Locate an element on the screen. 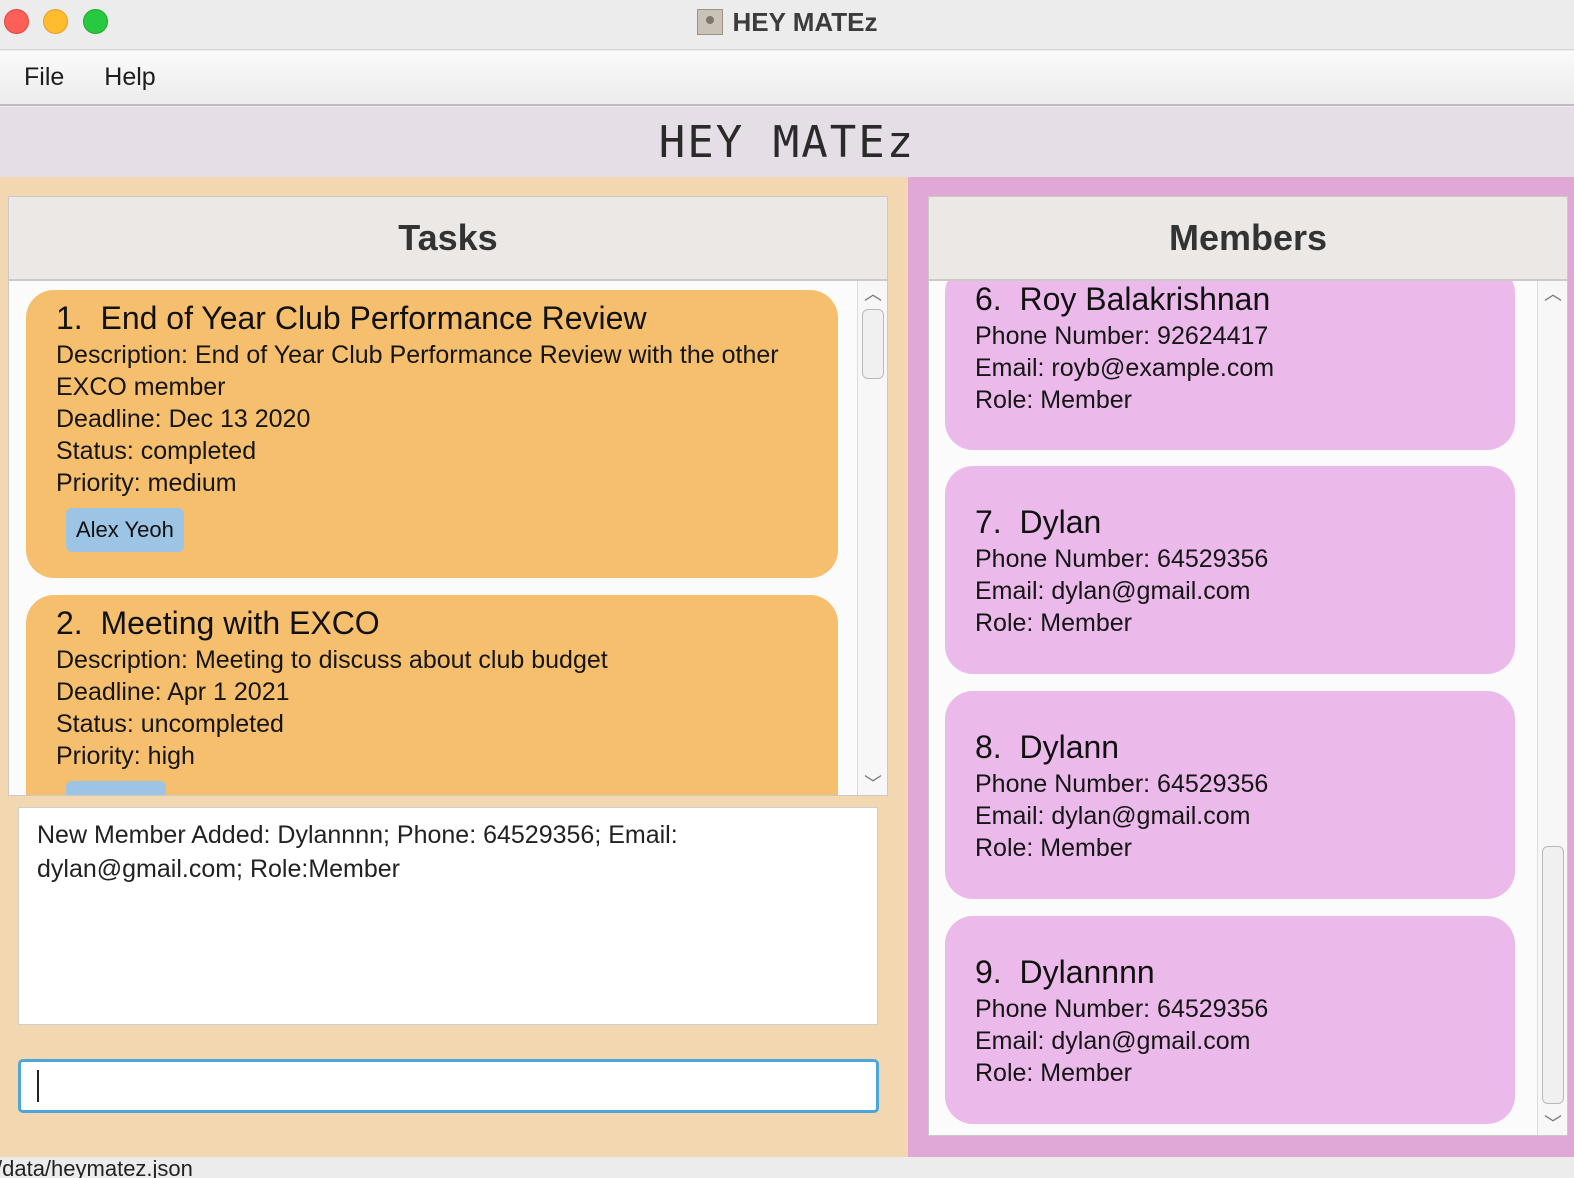 This screenshot has width=1574, height=1178. member-list-scrollbar: ︿ ﹀ is located at coordinates (1552, 708).